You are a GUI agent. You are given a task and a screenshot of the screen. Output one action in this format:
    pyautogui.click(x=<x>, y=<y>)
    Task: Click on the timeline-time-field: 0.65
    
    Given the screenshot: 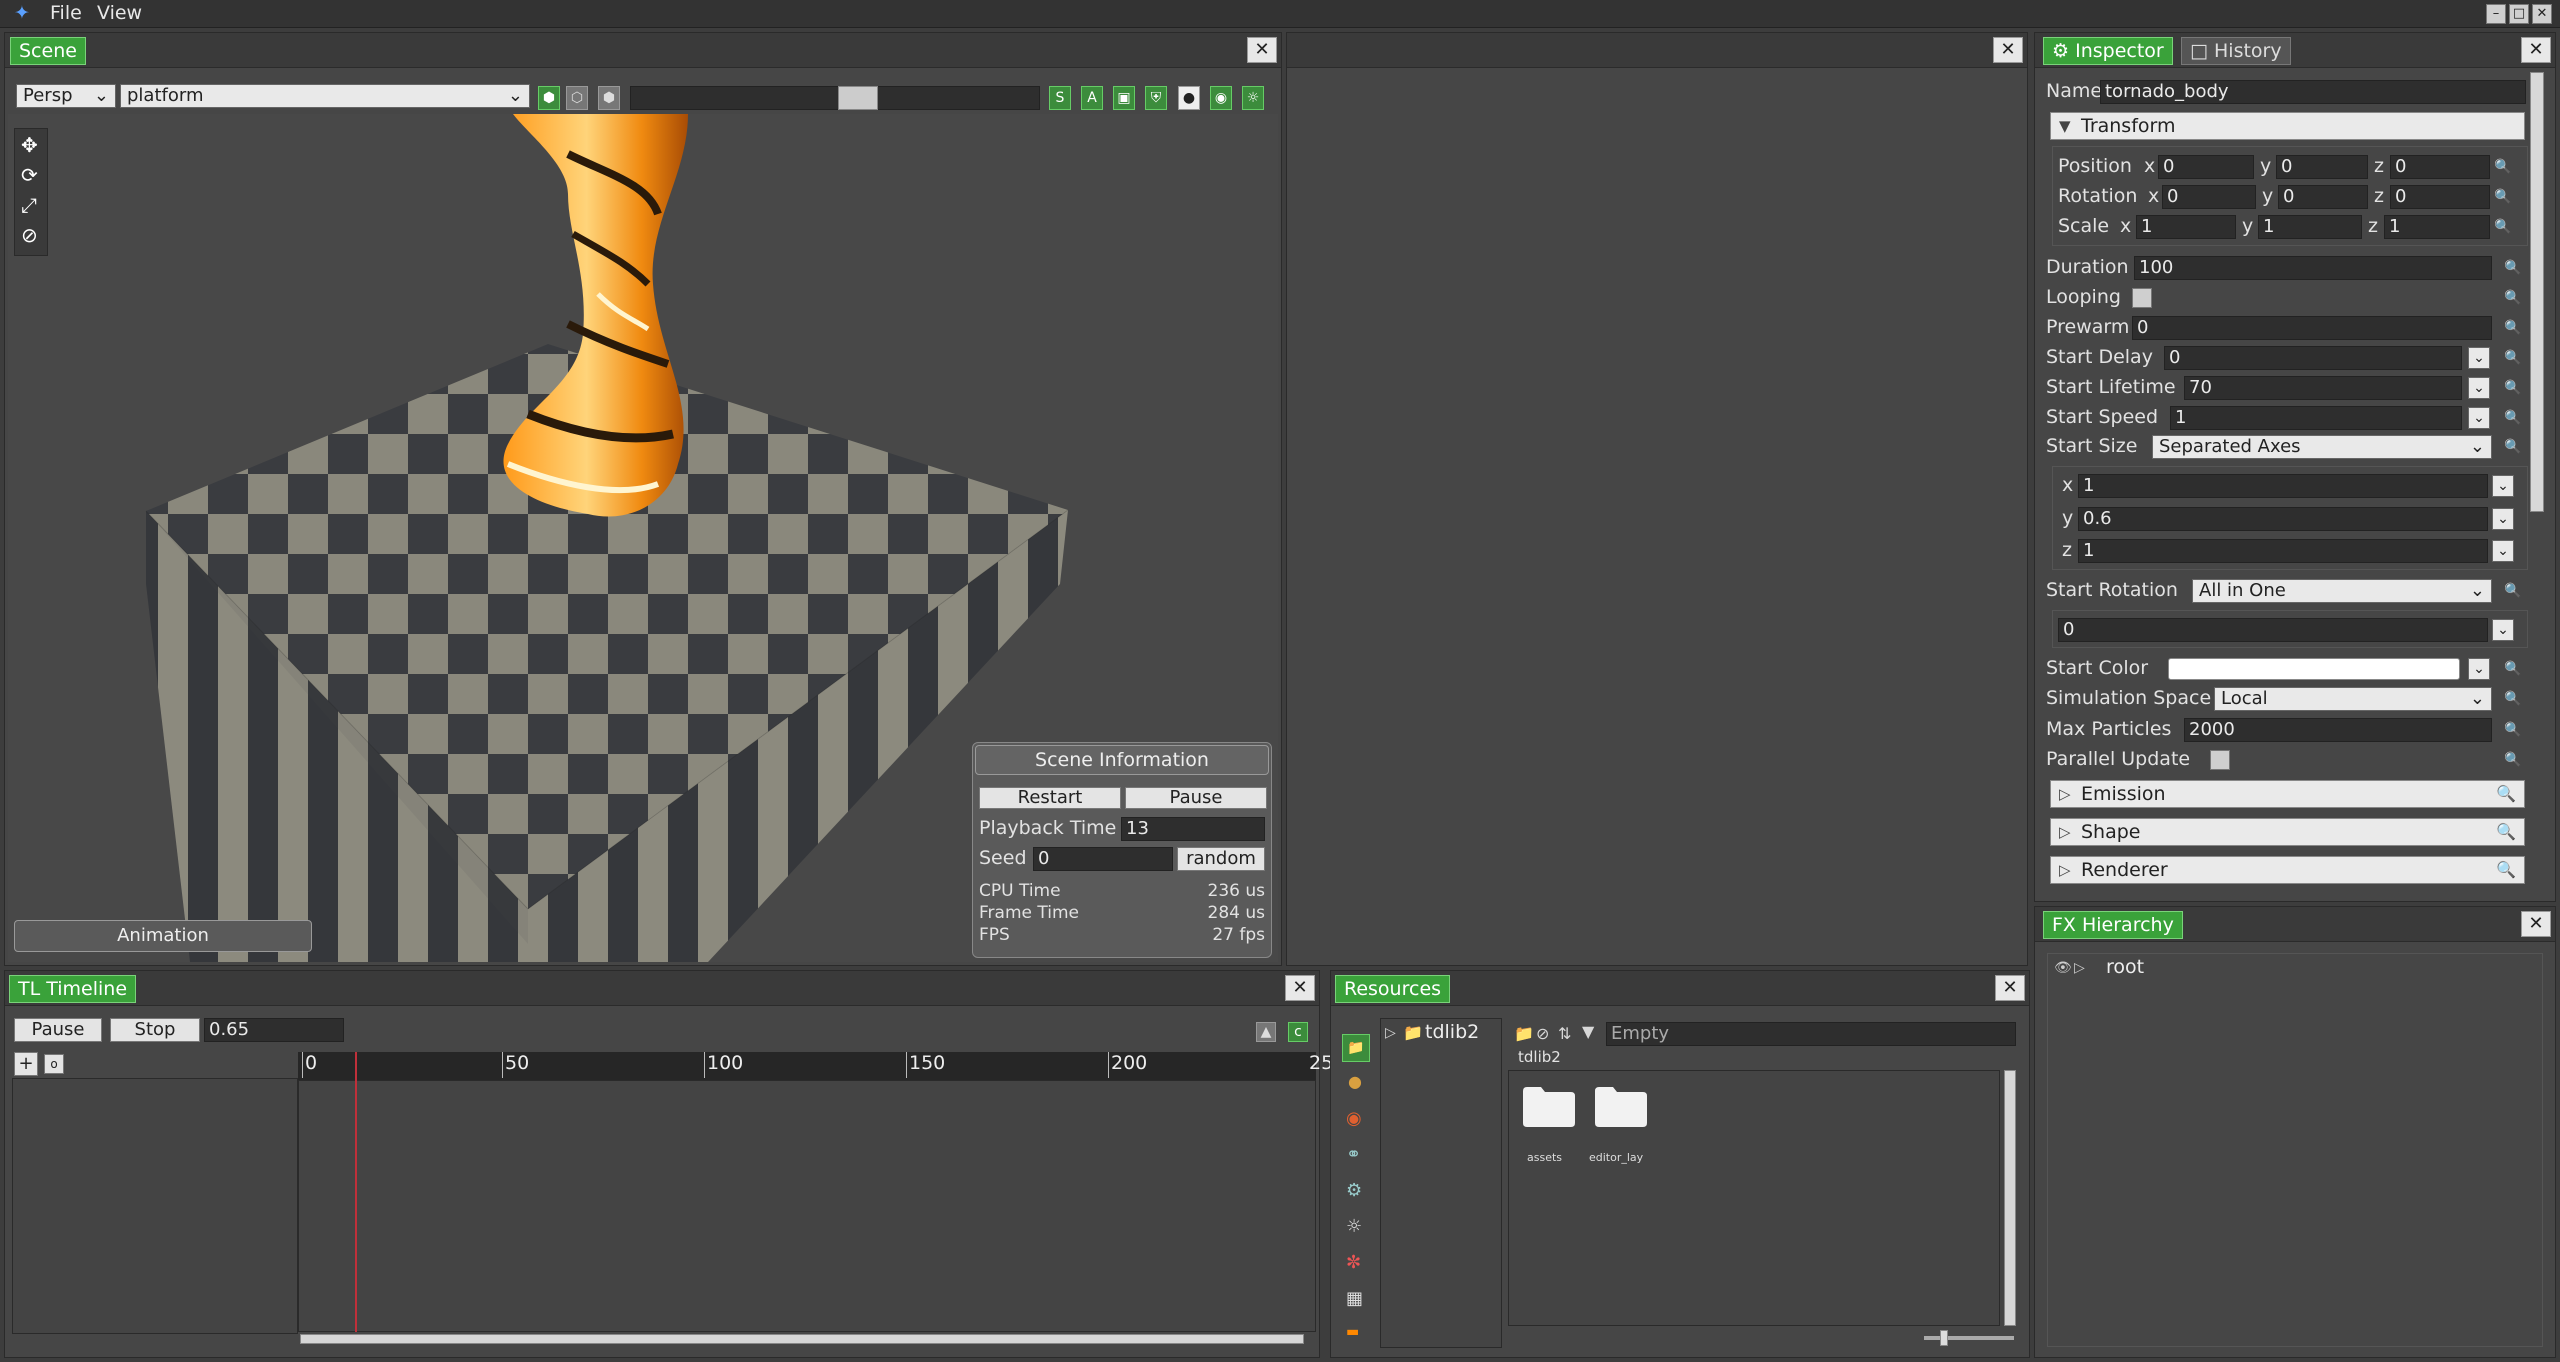 What is the action you would take?
    pyautogui.click(x=274, y=1030)
    